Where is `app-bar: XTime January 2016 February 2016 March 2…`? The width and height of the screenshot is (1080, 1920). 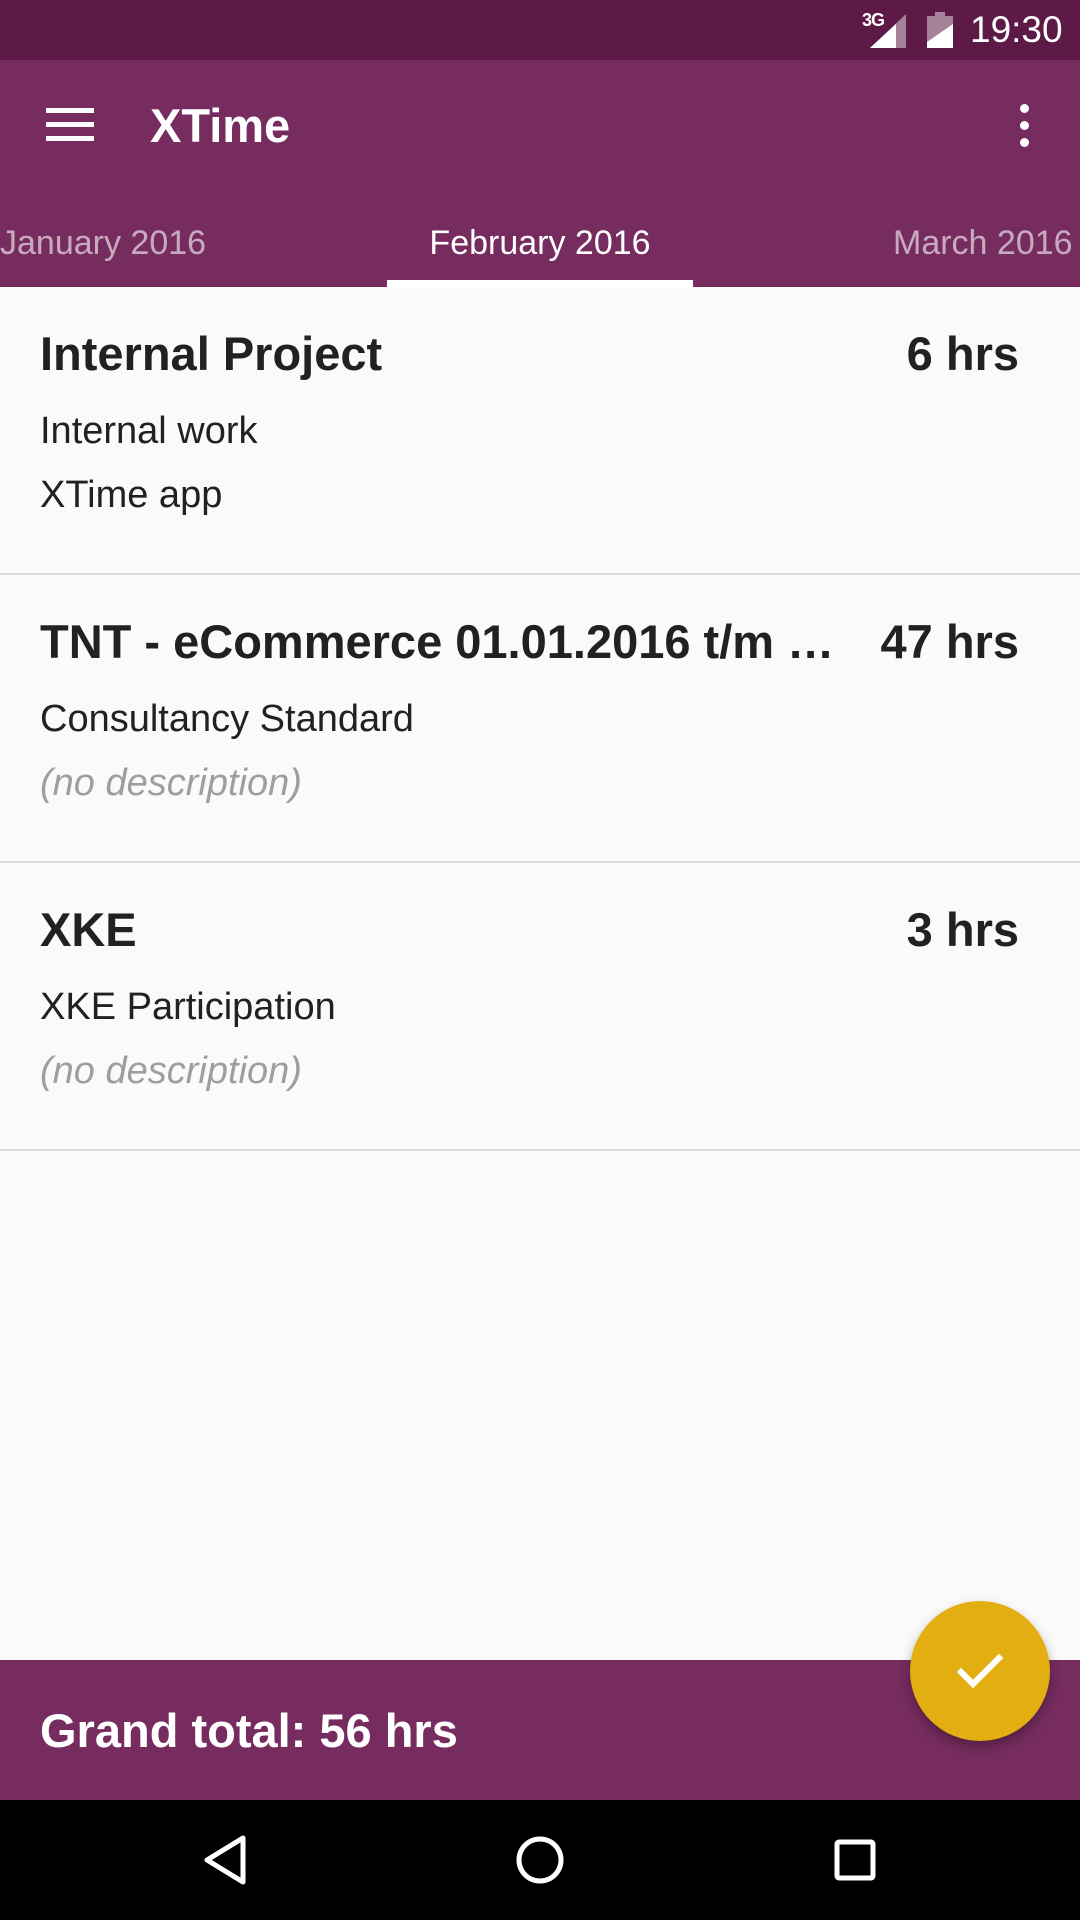 app-bar: XTime January 2016 February 2016 March 2… is located at coordinates (540, 173).